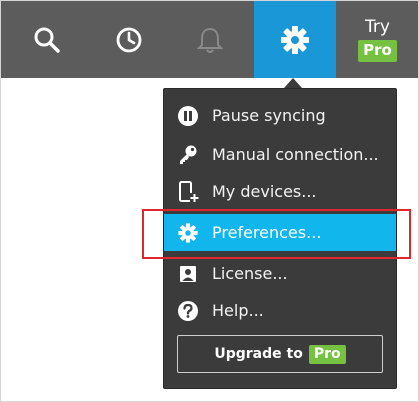  Describe the element at coordinates (377, 26) in the screenshot. I see `try-label: Try` at that location.